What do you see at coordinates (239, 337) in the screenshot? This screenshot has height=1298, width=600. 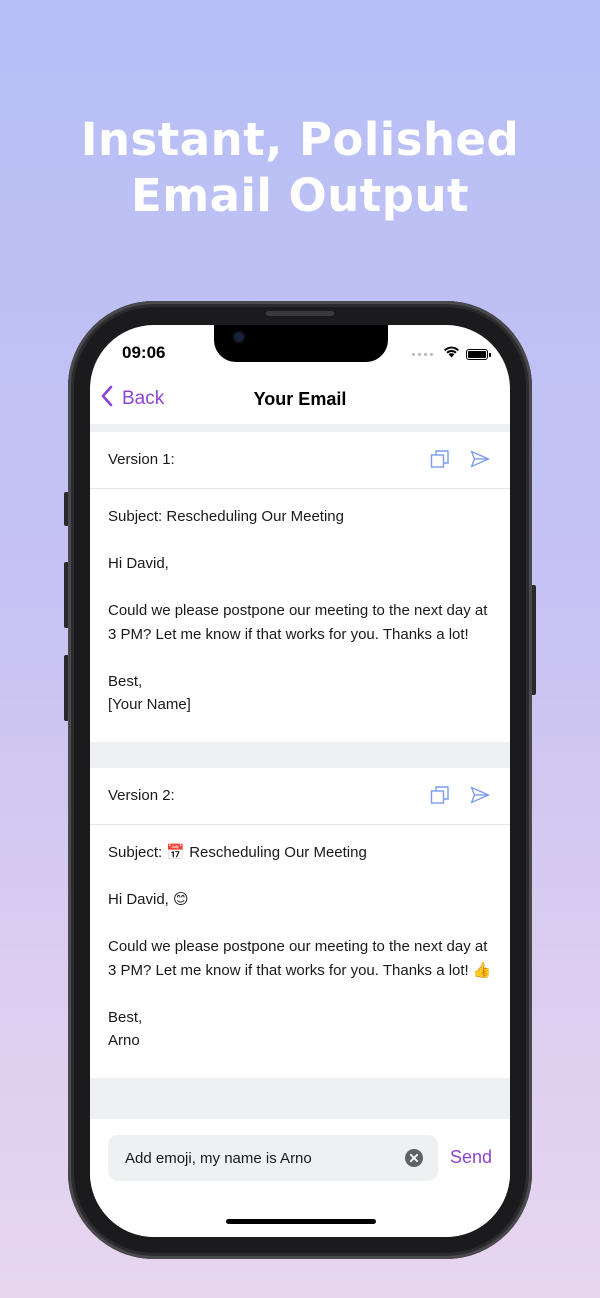 I see `front-camera` at bounding box center [239, 337].